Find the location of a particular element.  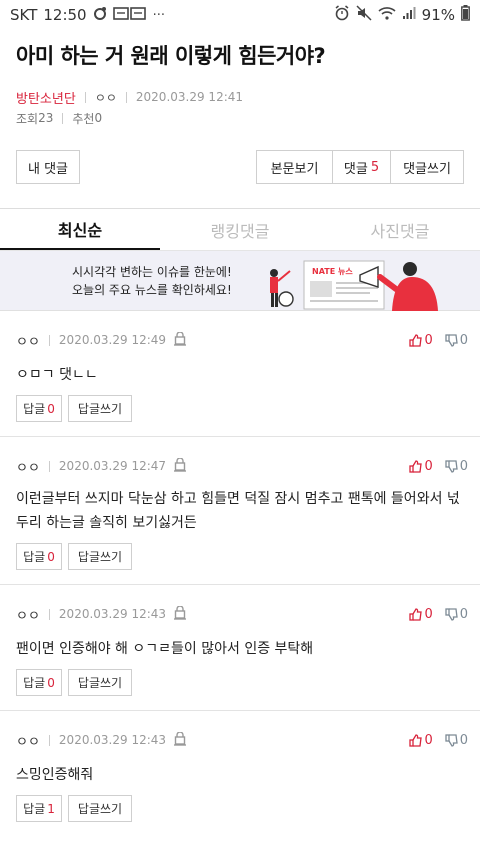

comment-toolbar: 내 댓글 본문보기 댓글 5 댓글쓰기 is located at coordinates (240, 167).